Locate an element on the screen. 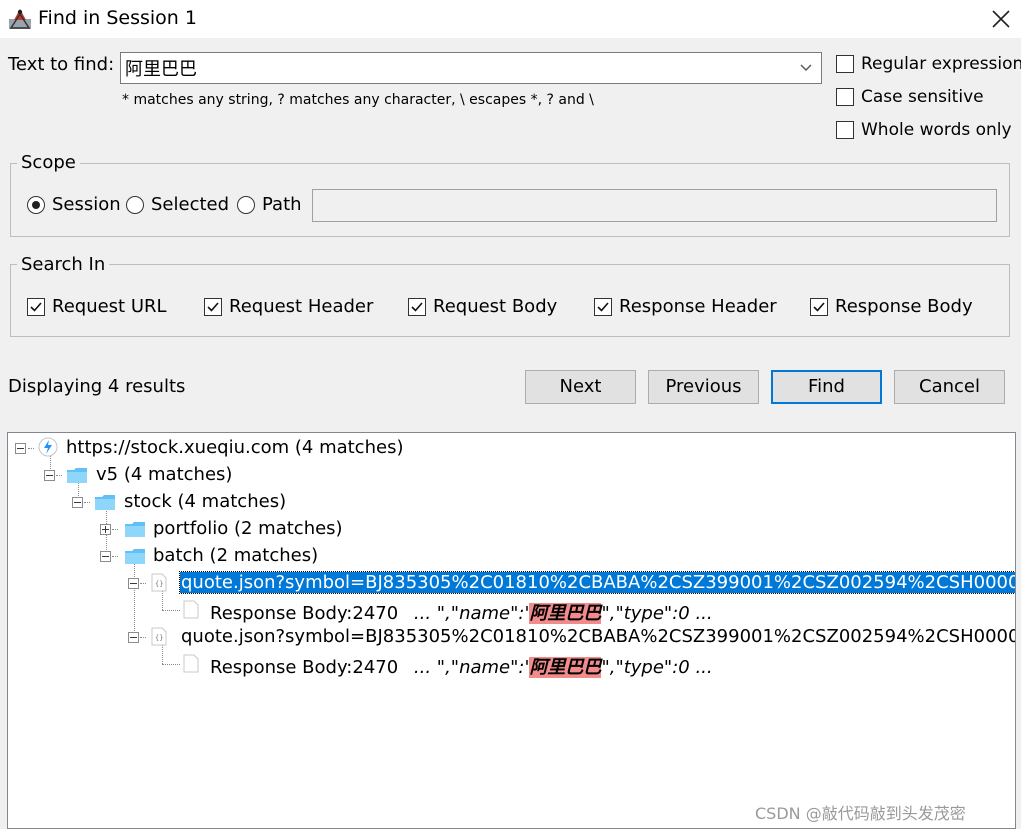  regex-checkbox is located at coordinates (845, 64).